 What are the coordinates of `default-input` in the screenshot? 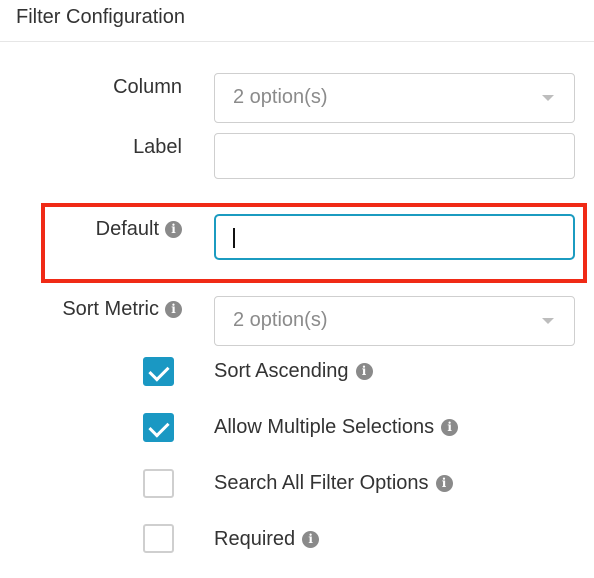 It's located at (394, 237).